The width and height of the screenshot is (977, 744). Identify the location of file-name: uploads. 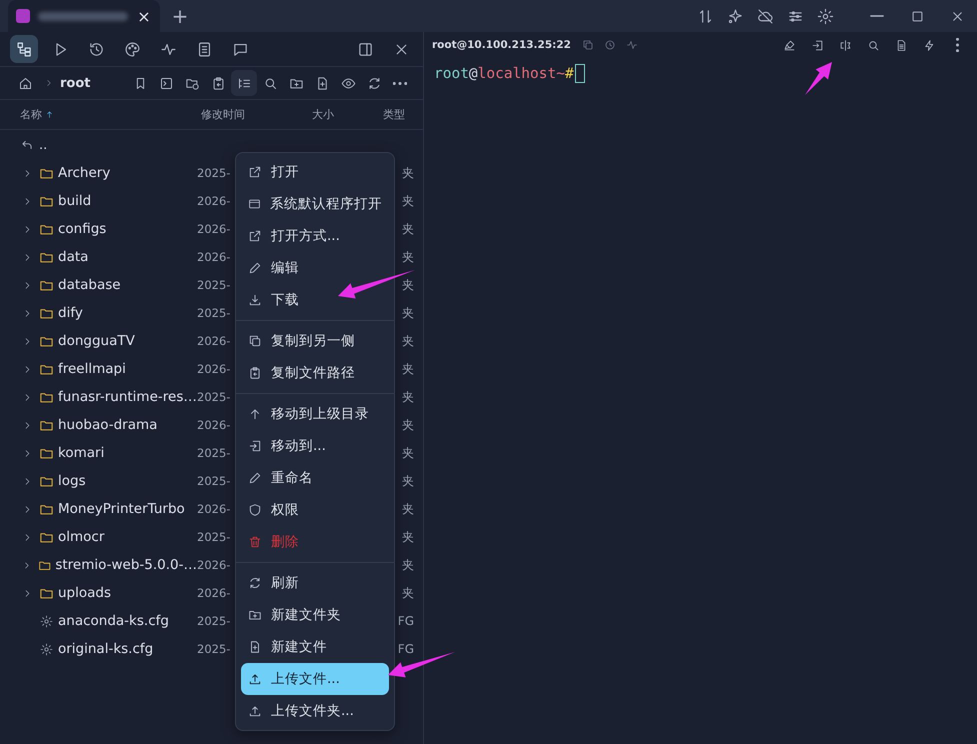
(85, 593).